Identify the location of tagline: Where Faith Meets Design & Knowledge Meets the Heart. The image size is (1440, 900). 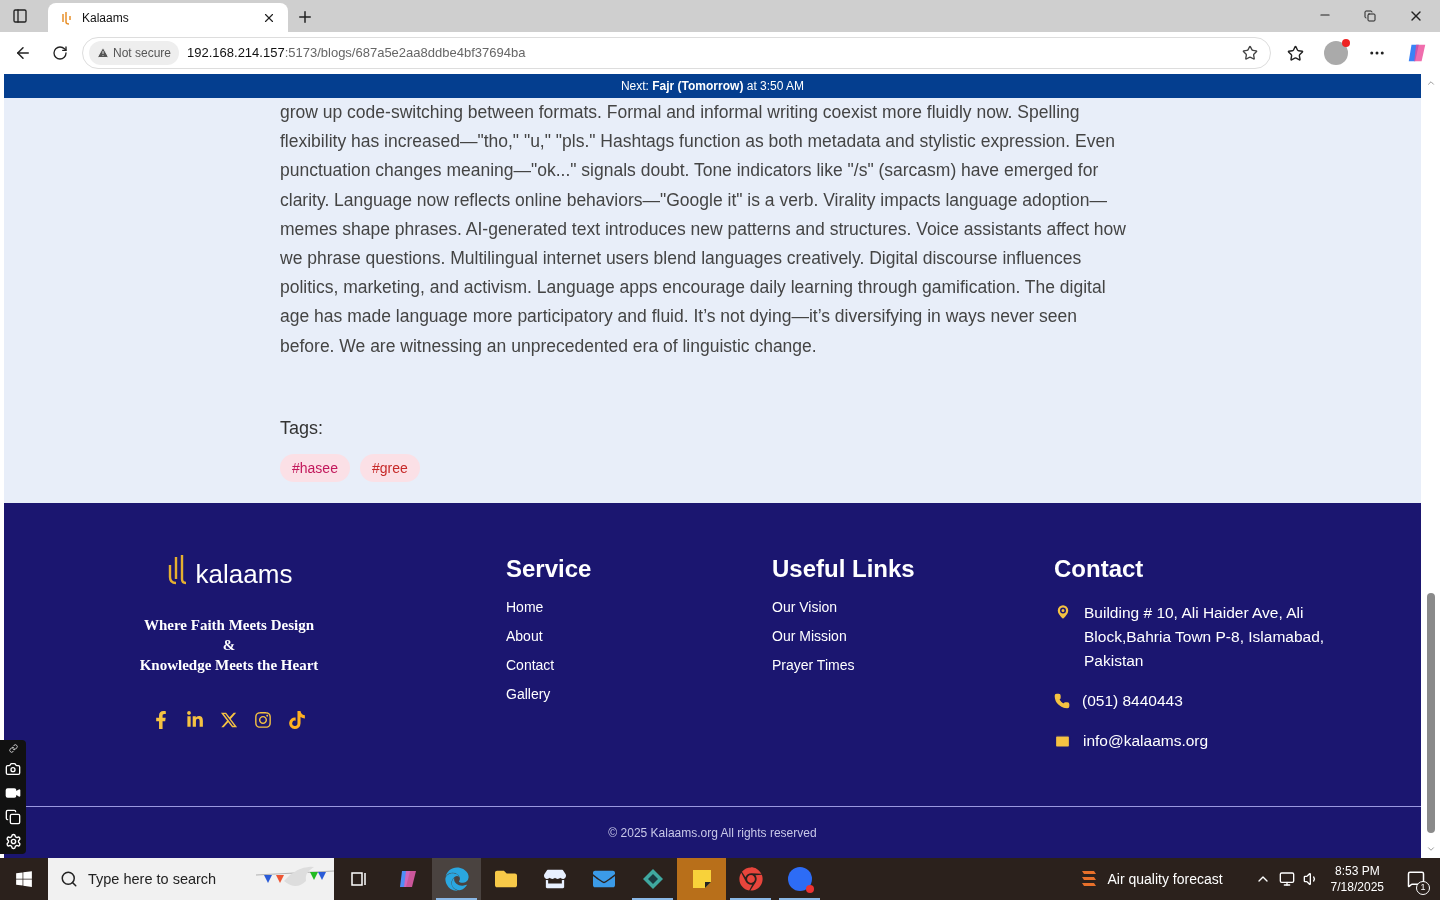
(229, 645).